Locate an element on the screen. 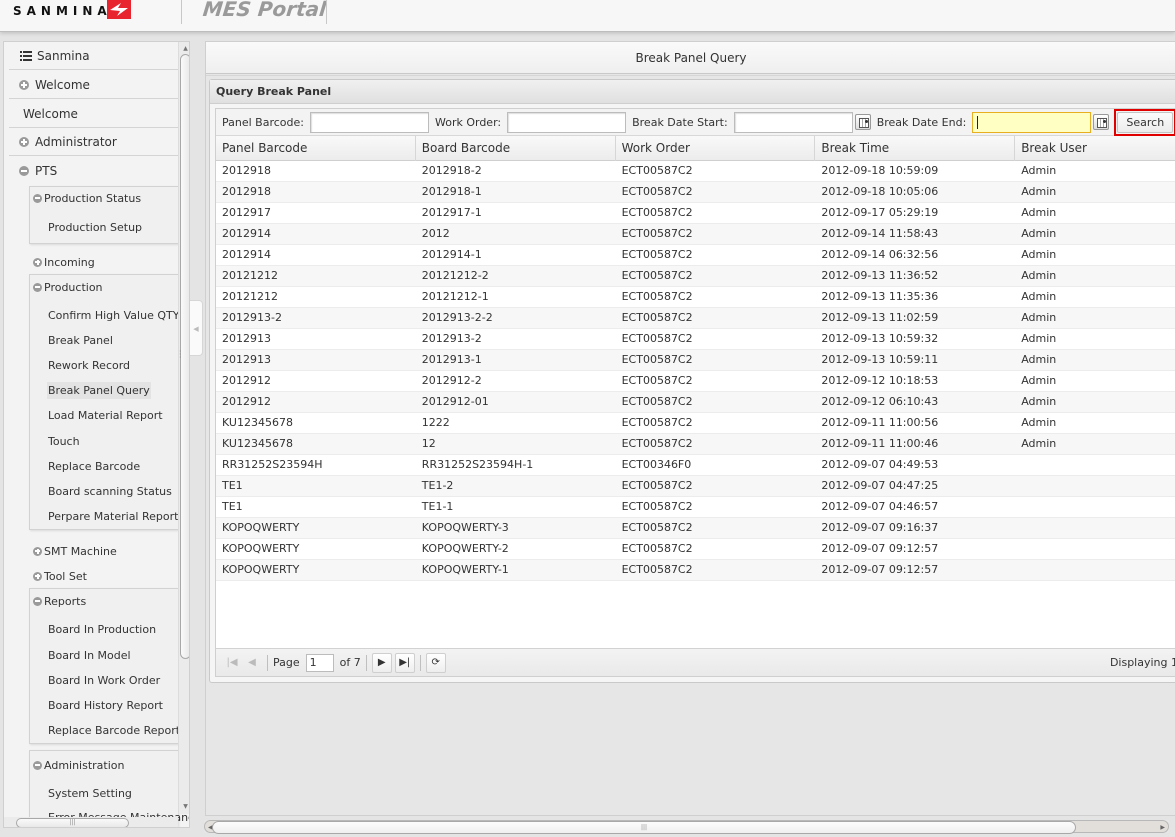 This screenshot has width=1175, height=837. scrollbar-track: ◀ ||| ▶ is located at coordinates (686, 827).